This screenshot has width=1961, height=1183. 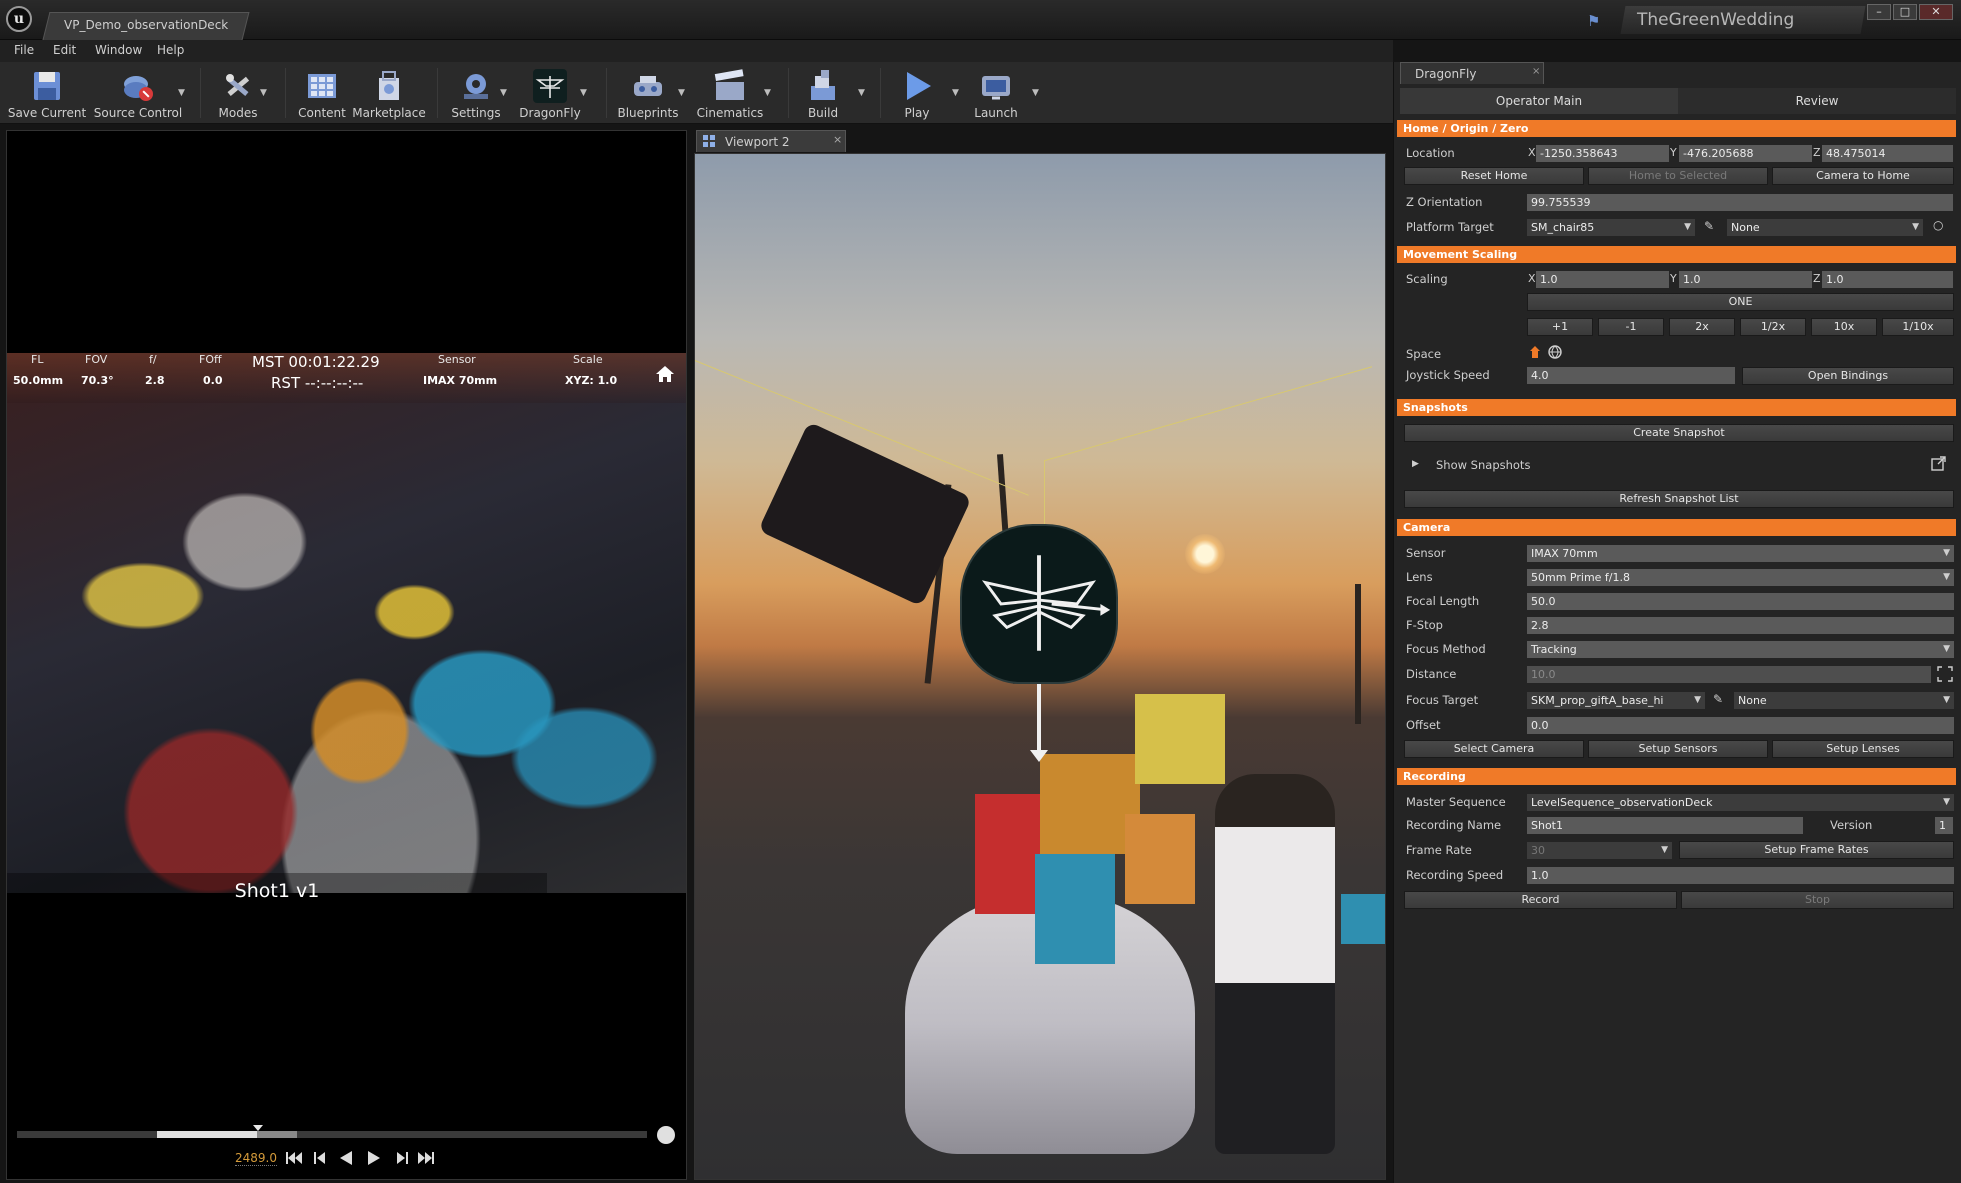 I want to click on section-snapshots: Snapshots, so click(x=1676, y=407).